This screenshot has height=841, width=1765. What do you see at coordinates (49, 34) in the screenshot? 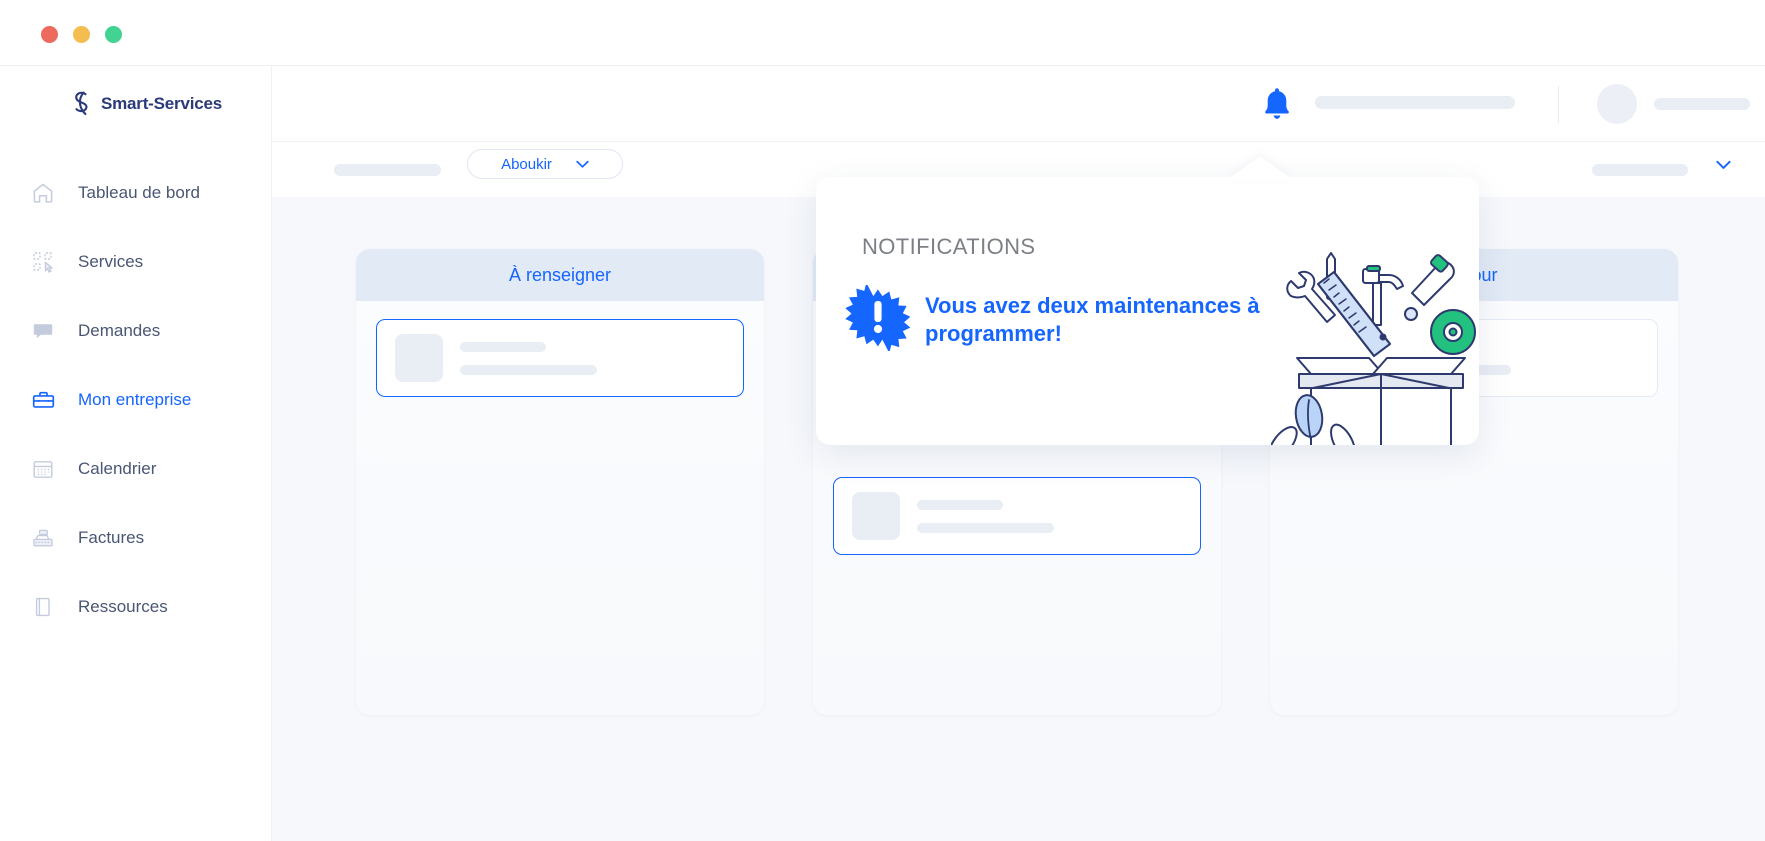
I see `close-window-button` at bounding box center [49, 34].